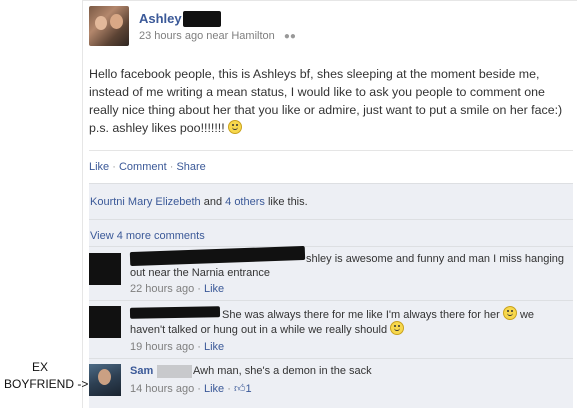  I want to click on annotation-label: EX, so click(40, 367).